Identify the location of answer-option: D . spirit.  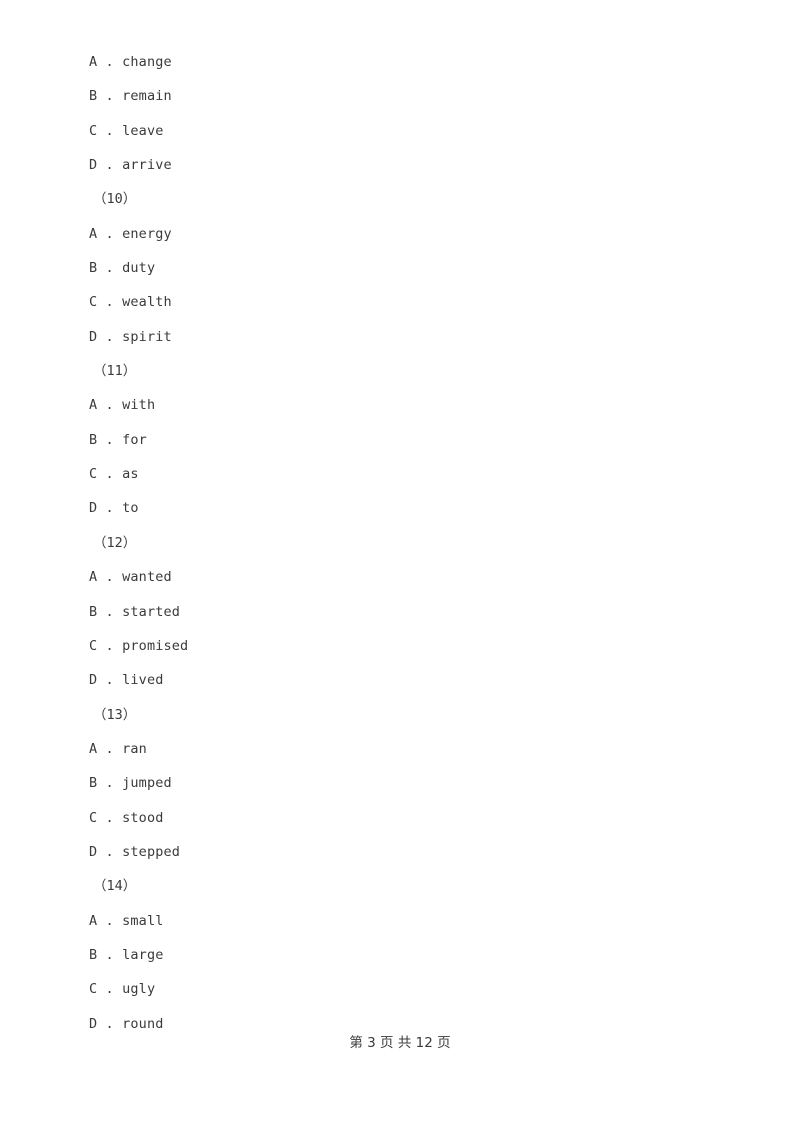
(130, 336).